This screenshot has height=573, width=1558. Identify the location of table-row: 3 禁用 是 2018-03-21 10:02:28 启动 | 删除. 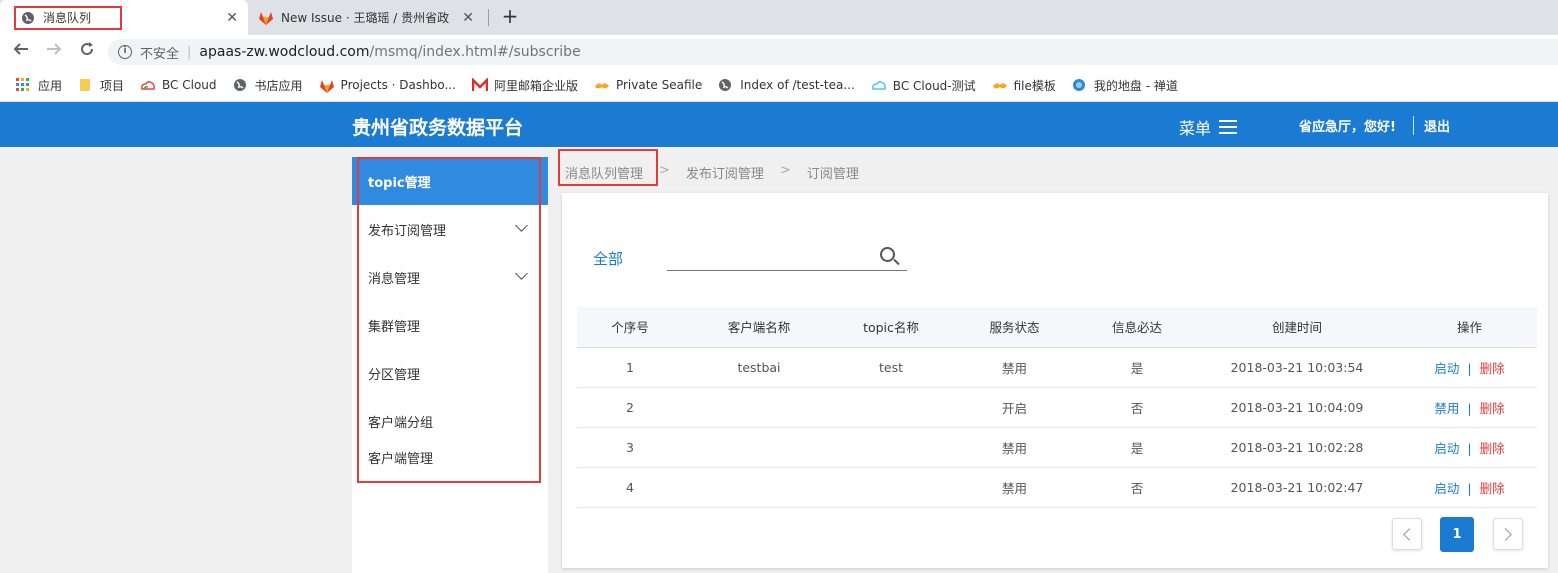
(1057, 447).